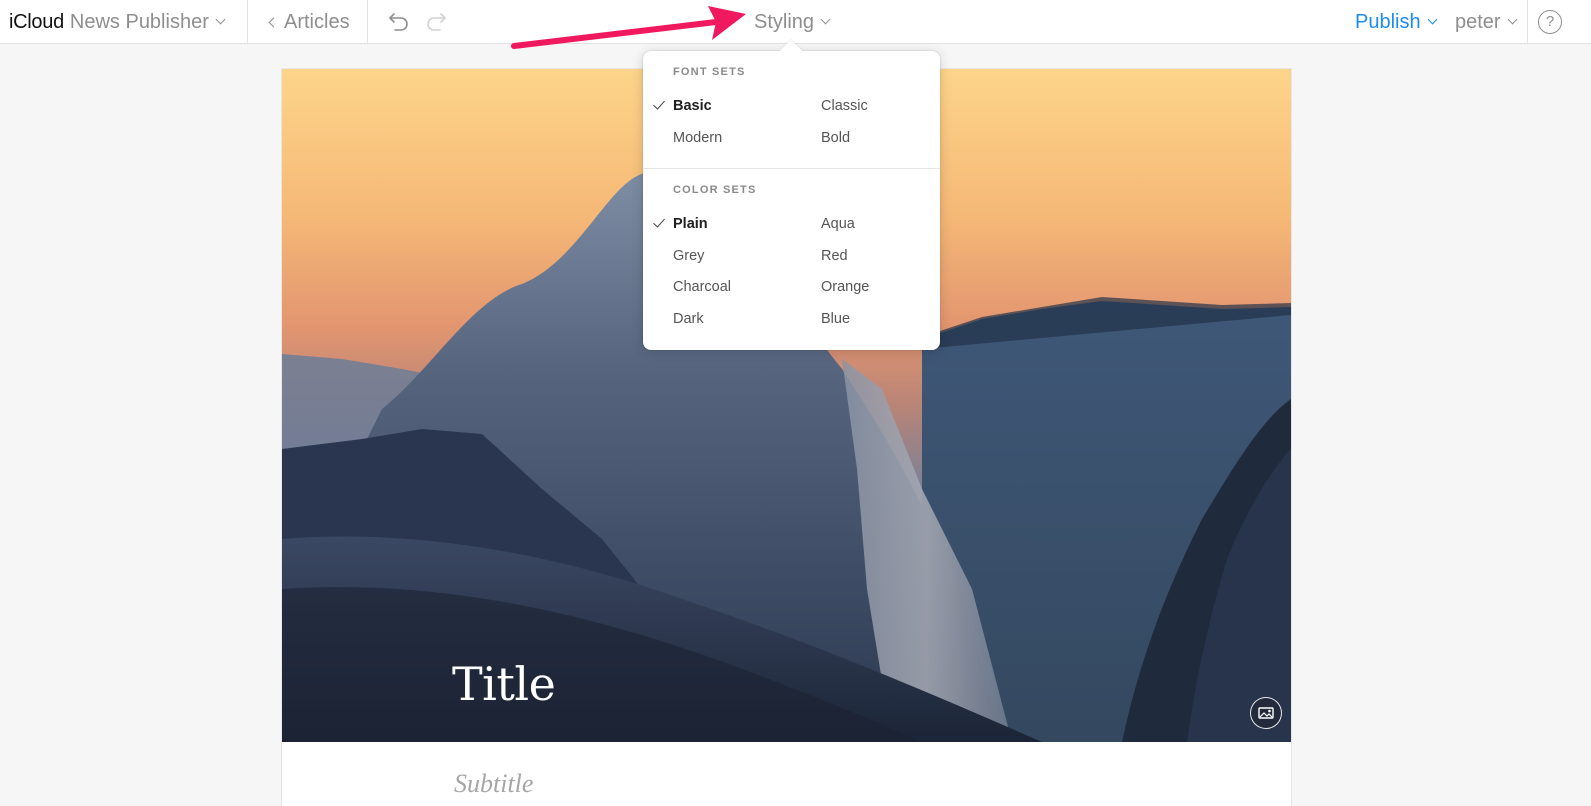  Describe the element at coordinates (697, 138) in the screenshot. I see `font-set-modern: Modern` at that location.